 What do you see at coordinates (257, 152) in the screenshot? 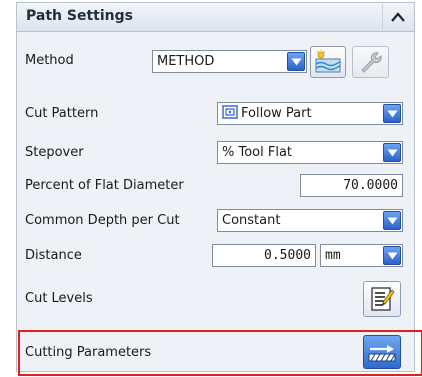
I see `stepover-value: % Tool Flat` at bounding box center [257, 152].